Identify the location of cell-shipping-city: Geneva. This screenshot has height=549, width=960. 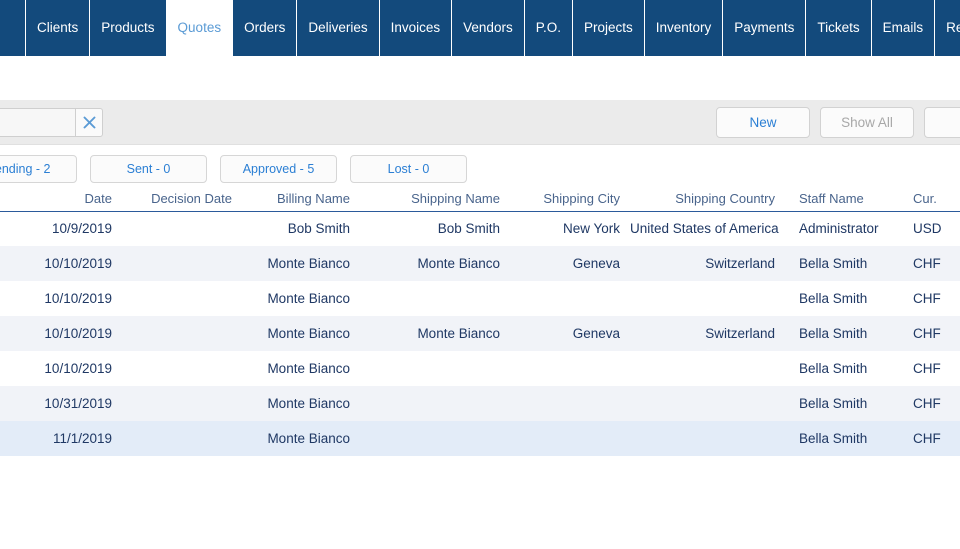
(596, 263).